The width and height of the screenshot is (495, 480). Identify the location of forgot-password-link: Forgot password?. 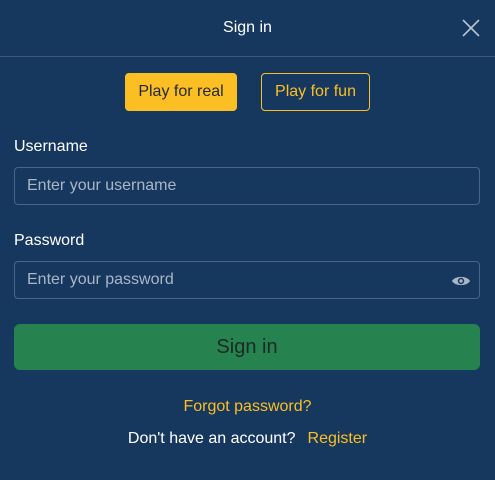
(247, 407).